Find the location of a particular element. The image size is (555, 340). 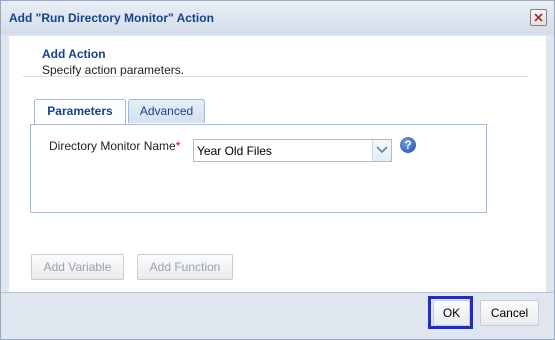

add-function-label: Add Function is located at coordinates (185, 267).